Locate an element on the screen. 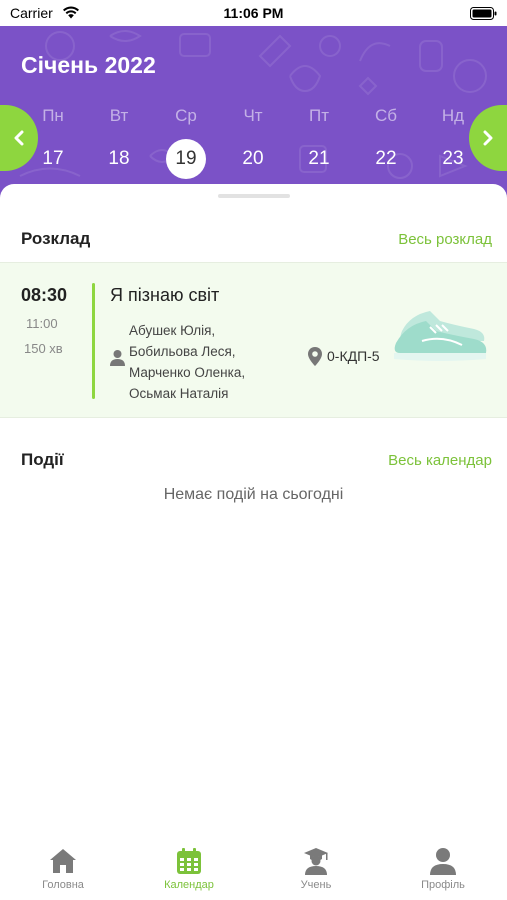  events-title: Події is located at coordinates (42, 459).